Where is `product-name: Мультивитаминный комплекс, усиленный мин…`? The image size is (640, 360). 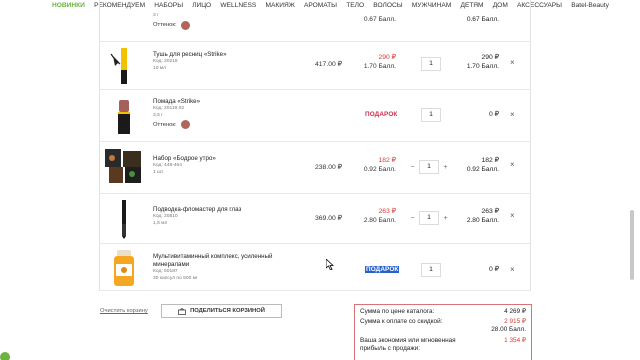 product-name: Мультивитаминный комплекс, усиленный мин… is located at coordinates (219, 261).